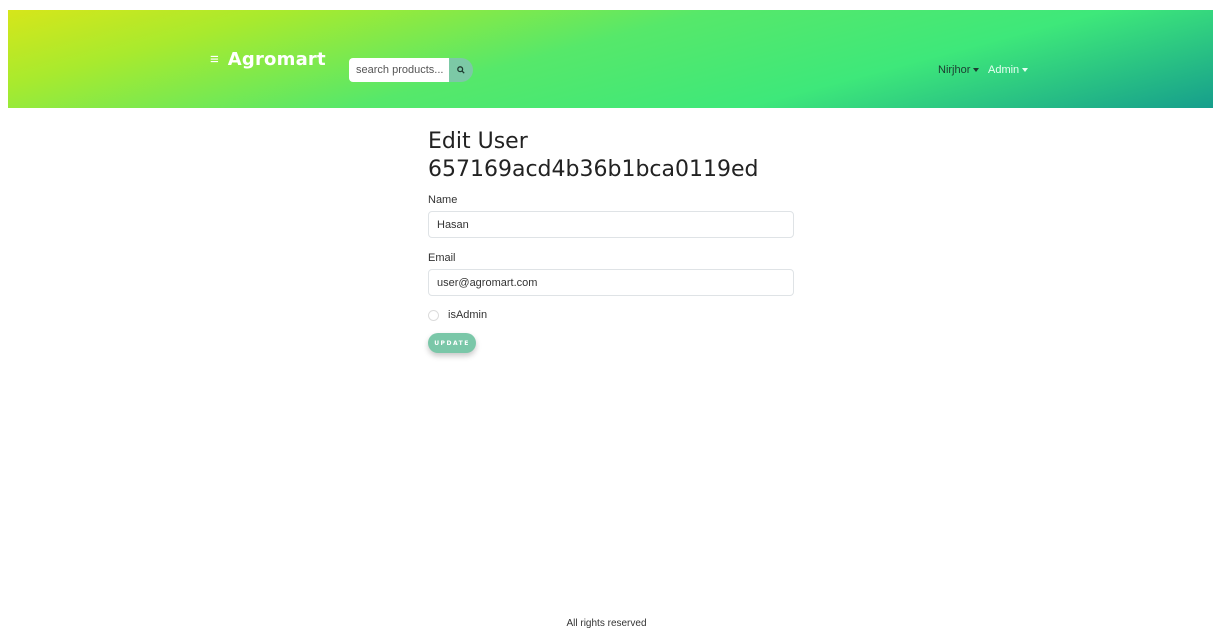  I want to click on footer-text: All rights reserved, so click(606, 623).